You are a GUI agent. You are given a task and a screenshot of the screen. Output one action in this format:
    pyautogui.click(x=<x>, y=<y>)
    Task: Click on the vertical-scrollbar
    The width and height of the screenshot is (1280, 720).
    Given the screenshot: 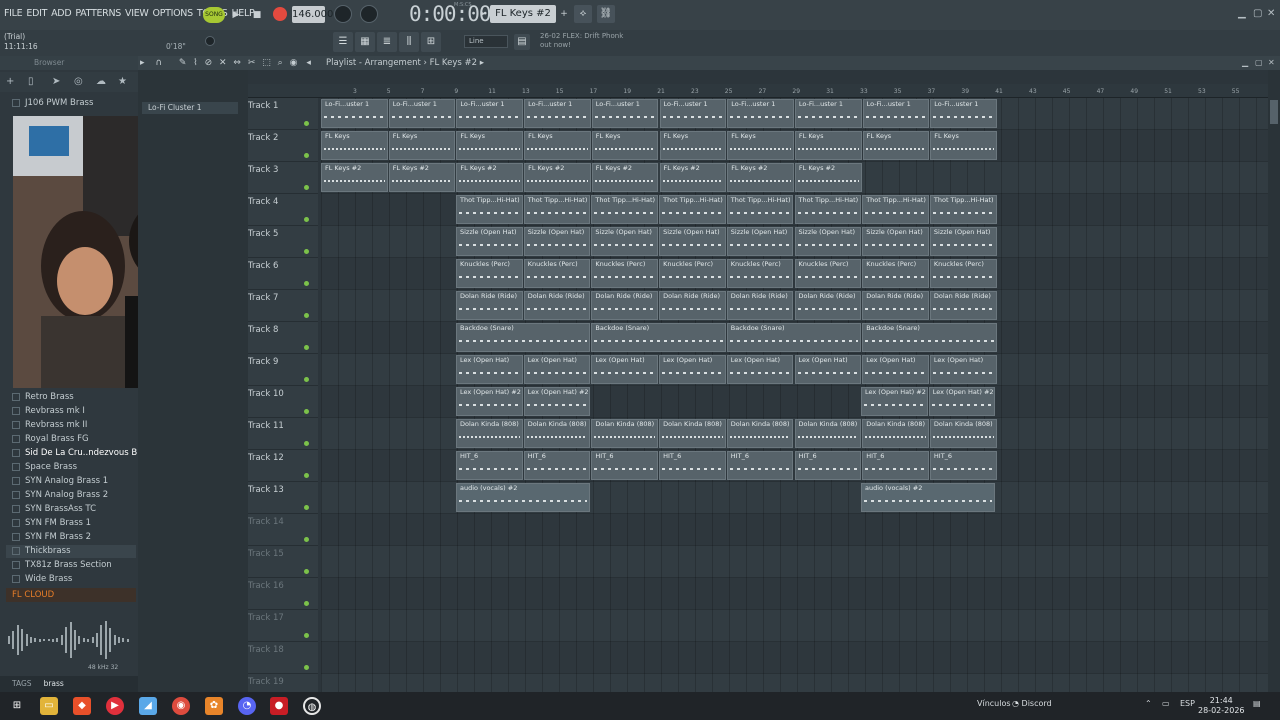 What is the action you would take?
    pyautogui.click(x=1274, y=381)
    